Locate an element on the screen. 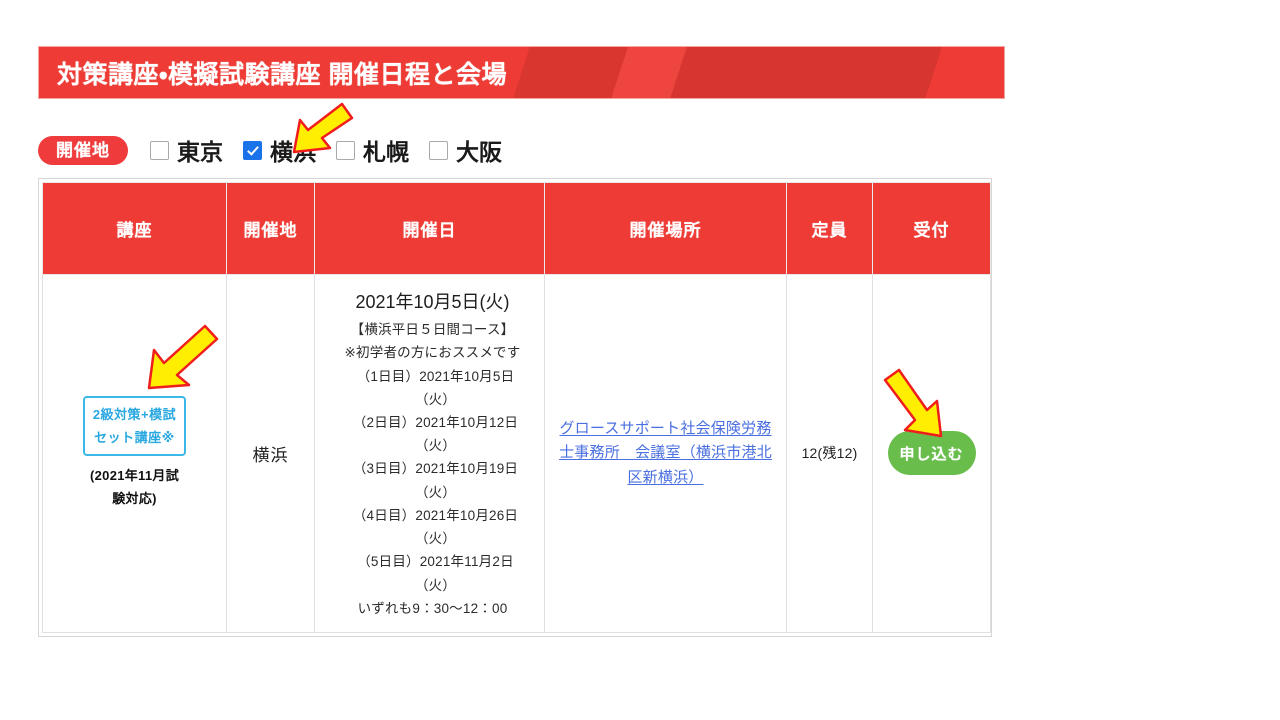  date-line-10: （5日目）2021年11月2日 is located at coordinates (435, 562).